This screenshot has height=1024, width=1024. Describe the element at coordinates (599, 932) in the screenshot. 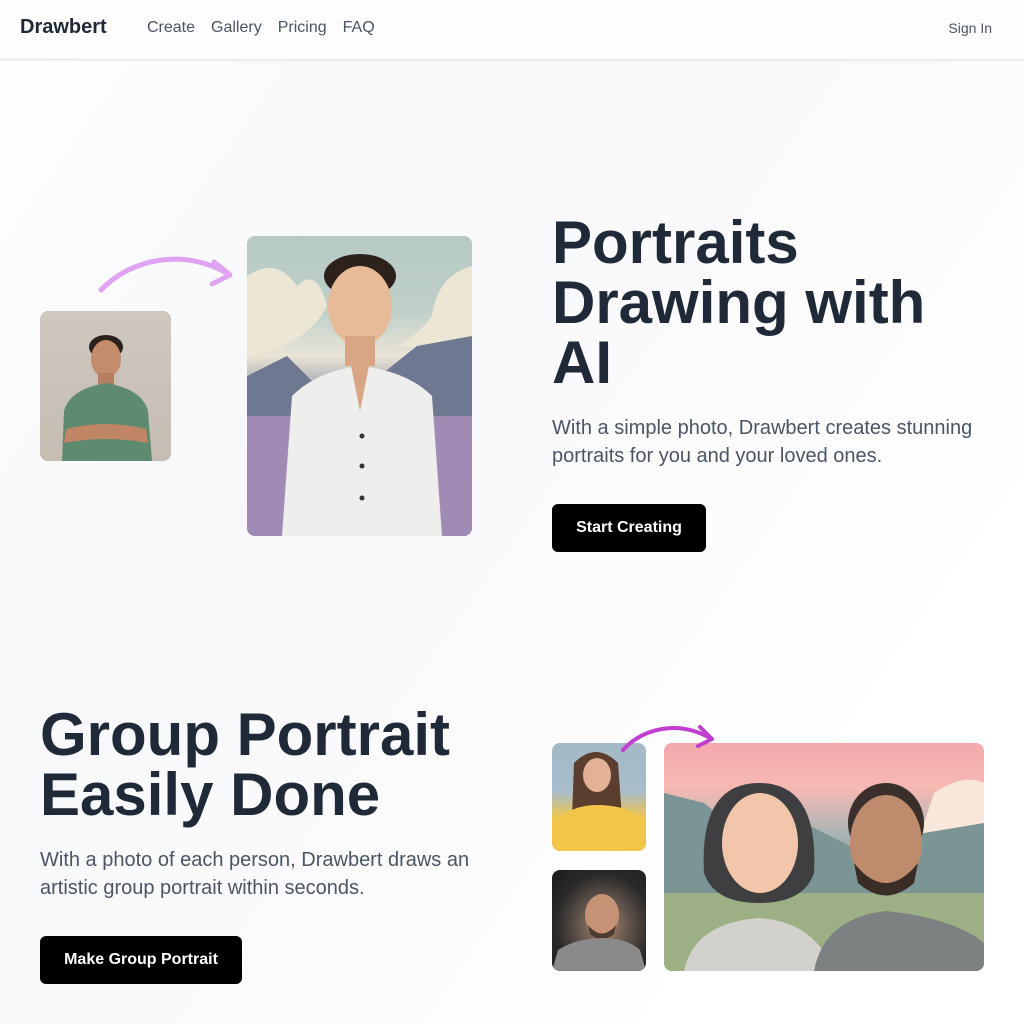

I see `man2-photo-illustration` at that location.